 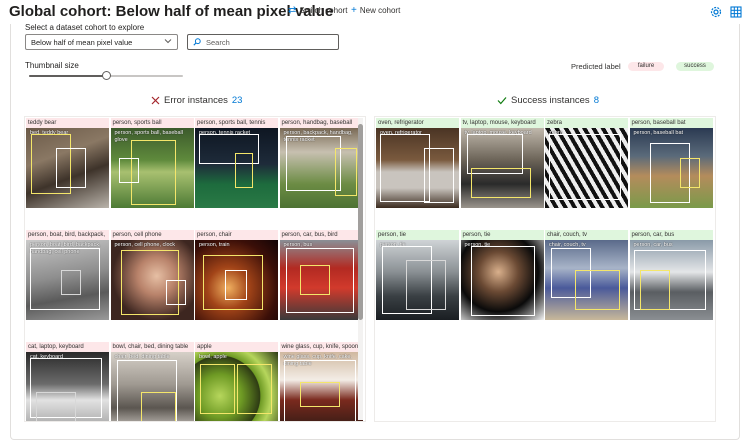 What do you see at coordinates (321, 235) in the screenshot?
I see `tile-label: person, car, bus, bird` at bounding box center [321, 235].